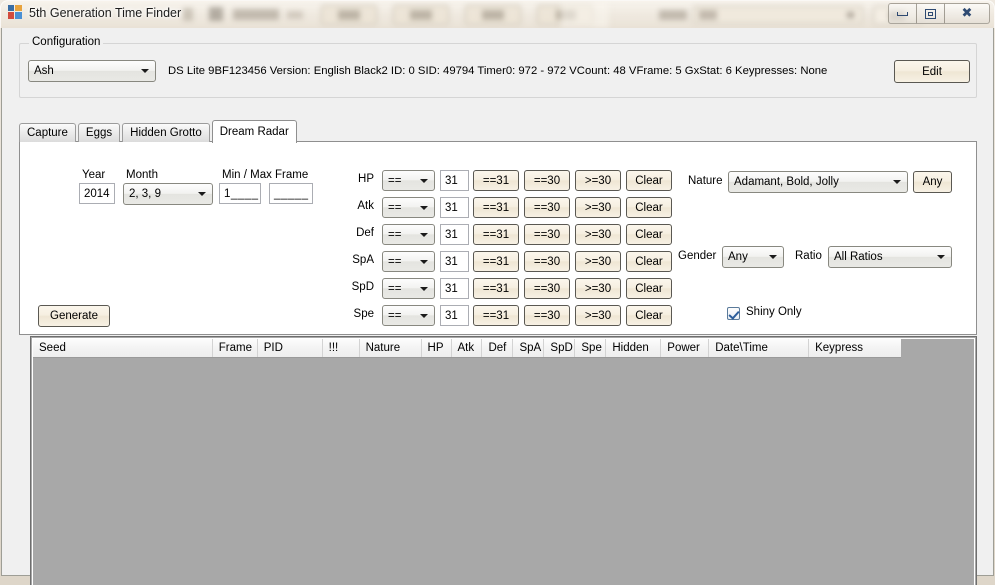  I want to click on ratio-combo-value: All Ratios, so click(858, 257).